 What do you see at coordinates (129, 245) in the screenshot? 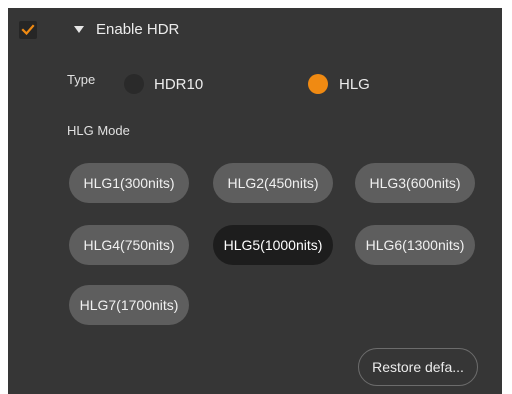
I see `hlg4-button: HLG4(750nits)` at bounding box center [129, 245].